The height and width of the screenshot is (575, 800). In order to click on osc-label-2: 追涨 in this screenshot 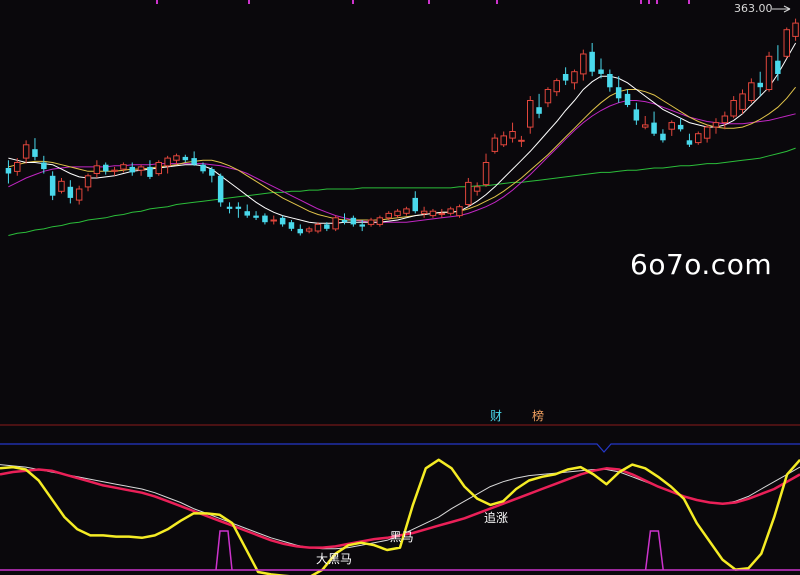, I will do `click(496, 517)`.